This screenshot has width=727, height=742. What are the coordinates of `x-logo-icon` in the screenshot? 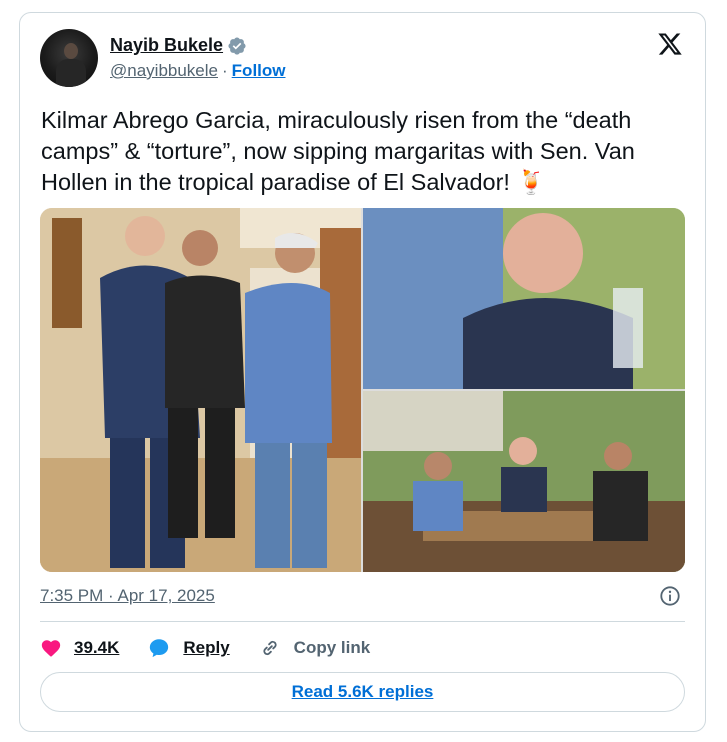 It's located at (670, 44).